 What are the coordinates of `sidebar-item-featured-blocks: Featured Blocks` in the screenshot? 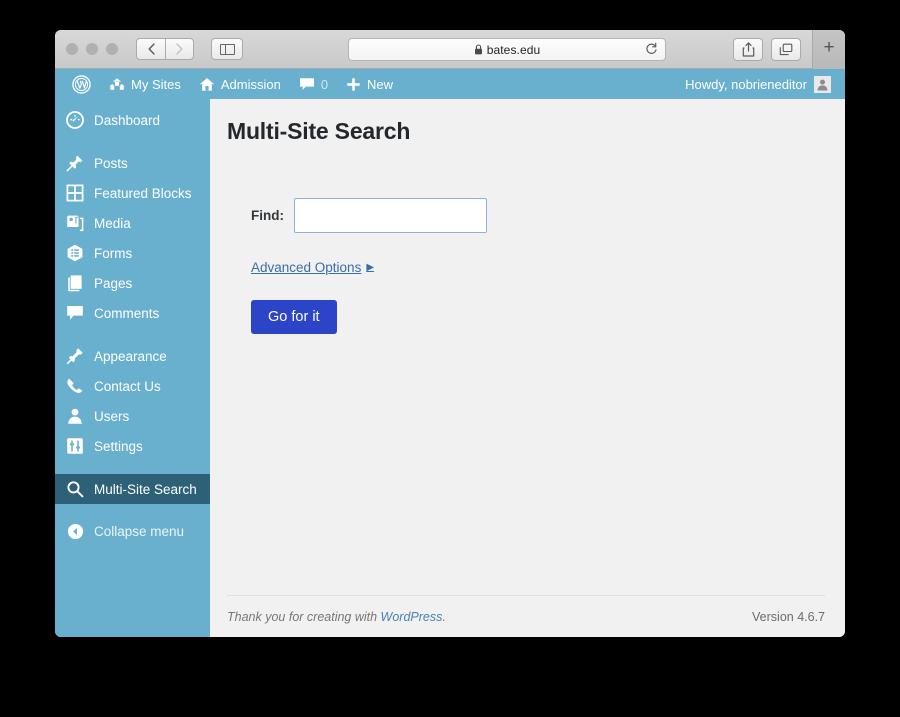 It's located at (132, 193).